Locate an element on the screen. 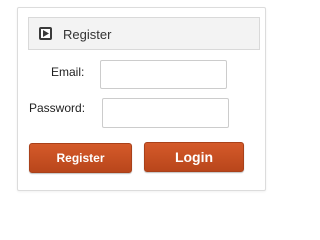 The height and width of the screenshot is (240, 320). password-input is located at coordinates (165, 113).